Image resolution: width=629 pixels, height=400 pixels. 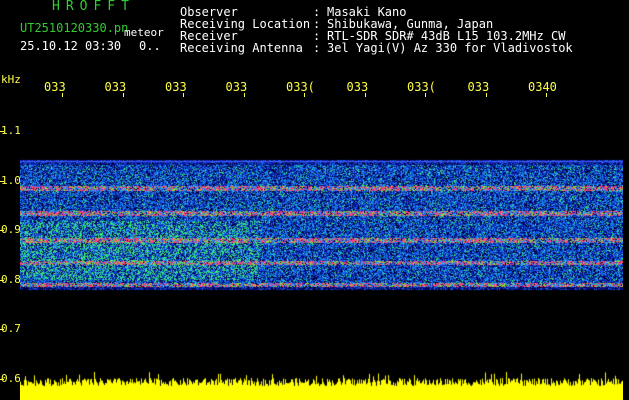 What do you see at coordinates (71, 46) in the screenshot?
I see `date-time: 25.10.12 03:30` at bounding box center [71, 46].